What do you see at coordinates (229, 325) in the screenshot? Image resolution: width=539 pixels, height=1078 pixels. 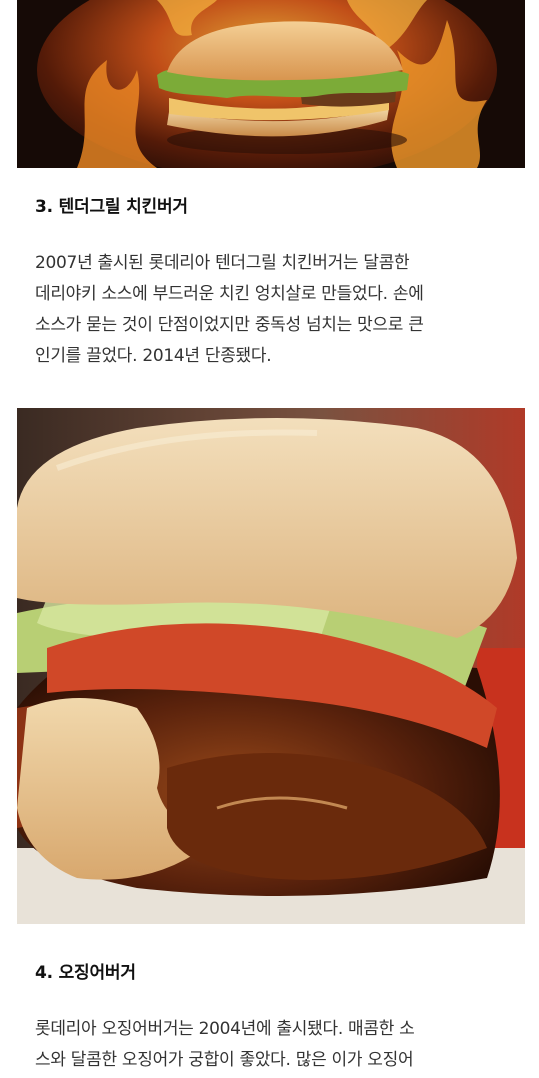 I see `paragraph-line: 소스가 묻는 것이 단점이었지만 중독성 넘치는 맛으로 큰` at bounding box center [229, 325].